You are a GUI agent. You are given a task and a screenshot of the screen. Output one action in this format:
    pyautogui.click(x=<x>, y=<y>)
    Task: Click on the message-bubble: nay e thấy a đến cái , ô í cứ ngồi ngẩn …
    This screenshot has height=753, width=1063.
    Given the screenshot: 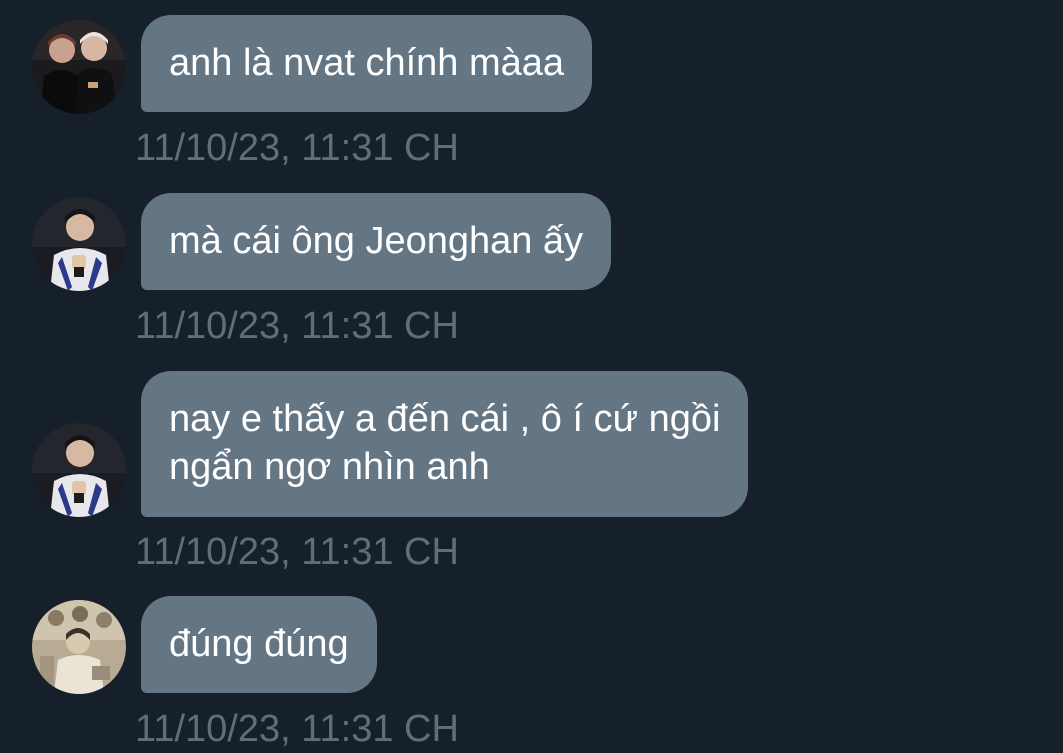 What is the action you would take?
    pyautogui.click(x=445, y=444)
    